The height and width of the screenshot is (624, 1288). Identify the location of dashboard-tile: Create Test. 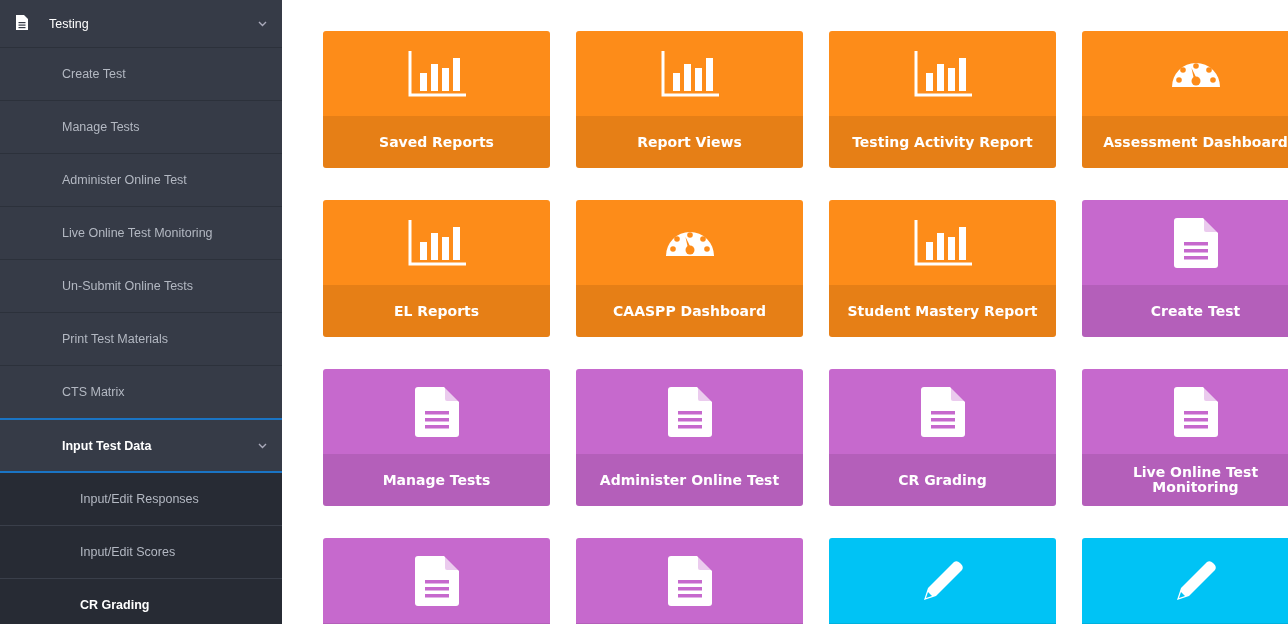
(1185, 268).